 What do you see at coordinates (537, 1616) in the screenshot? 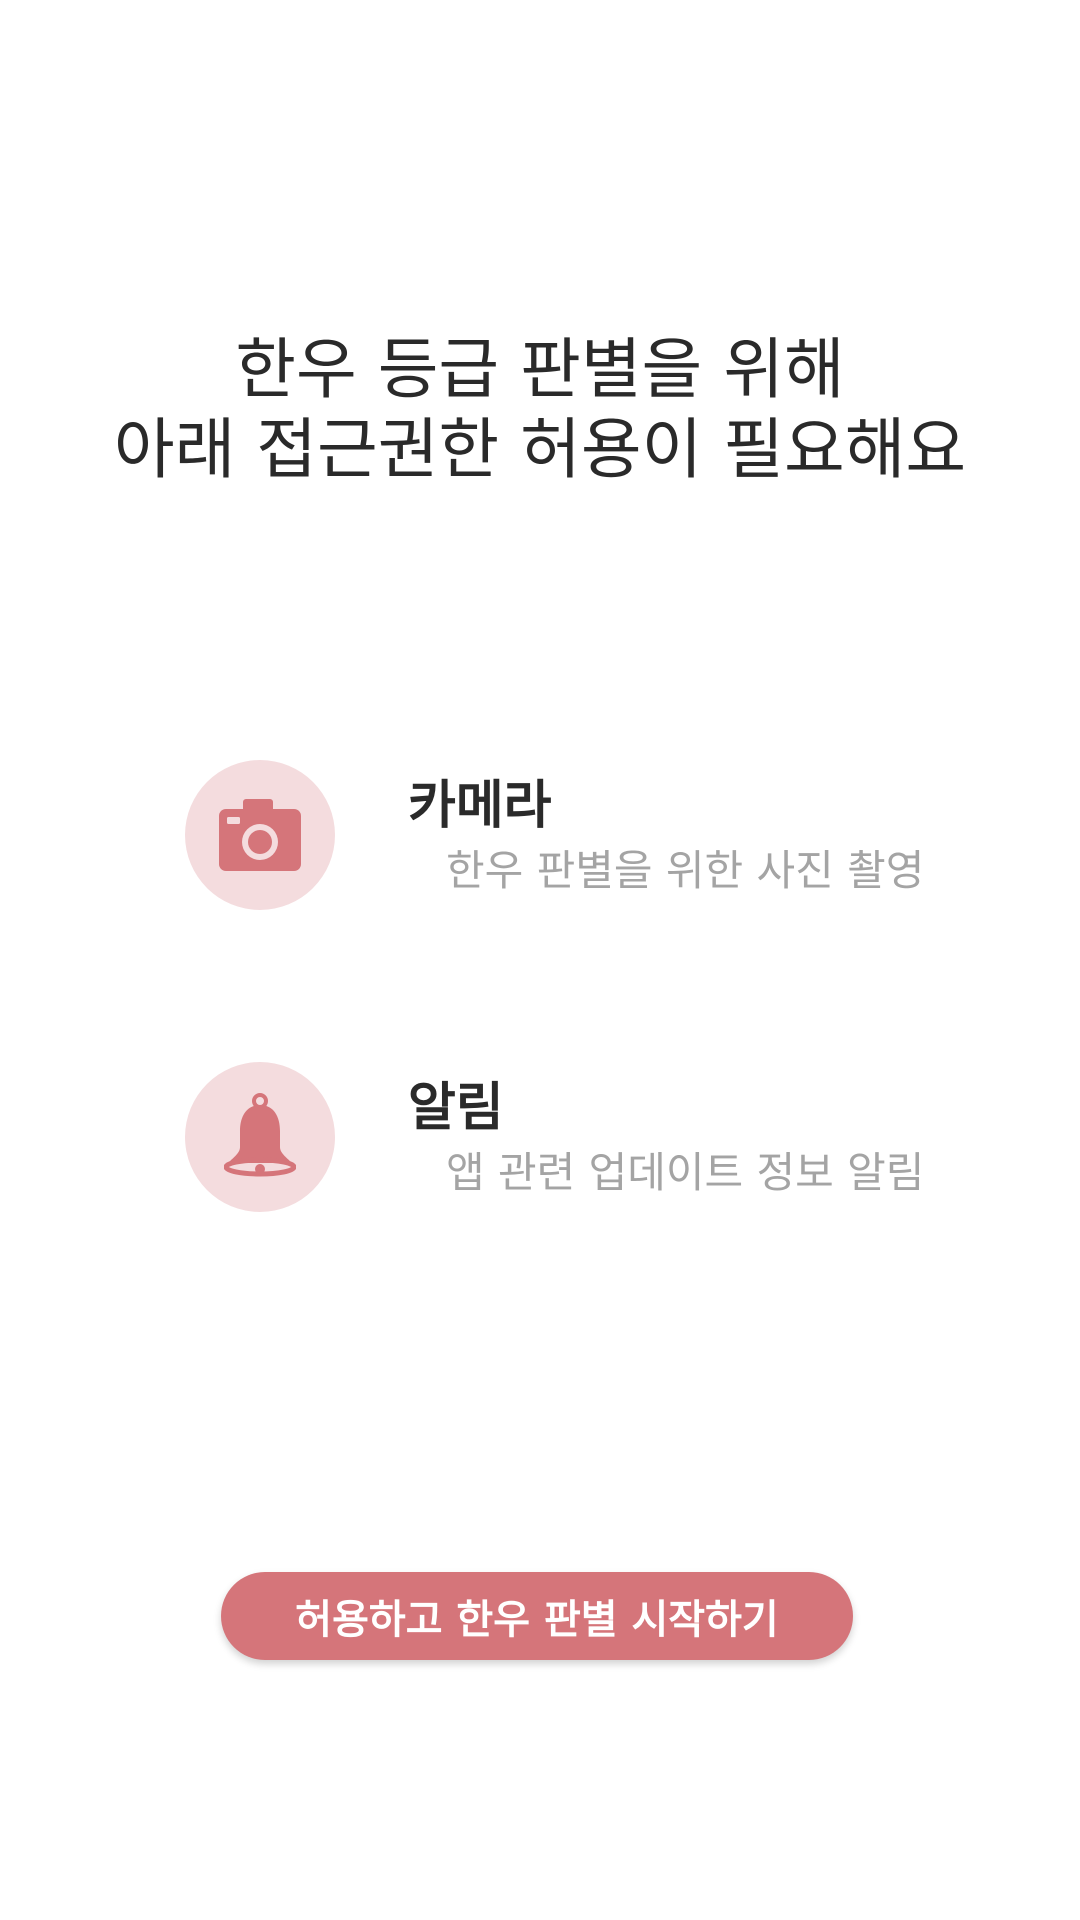
I see `allow-and-start-button: 허용하고 한우 판별 시작하기` at bounding box center [537, 1616].